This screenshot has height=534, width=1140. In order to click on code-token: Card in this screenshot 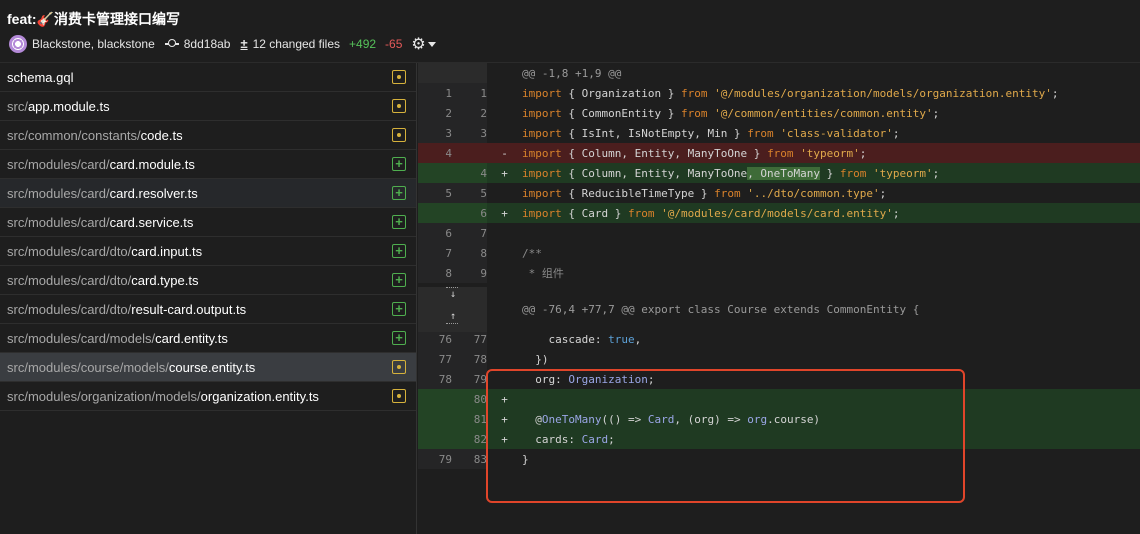, I will do `click(595, 439)`.